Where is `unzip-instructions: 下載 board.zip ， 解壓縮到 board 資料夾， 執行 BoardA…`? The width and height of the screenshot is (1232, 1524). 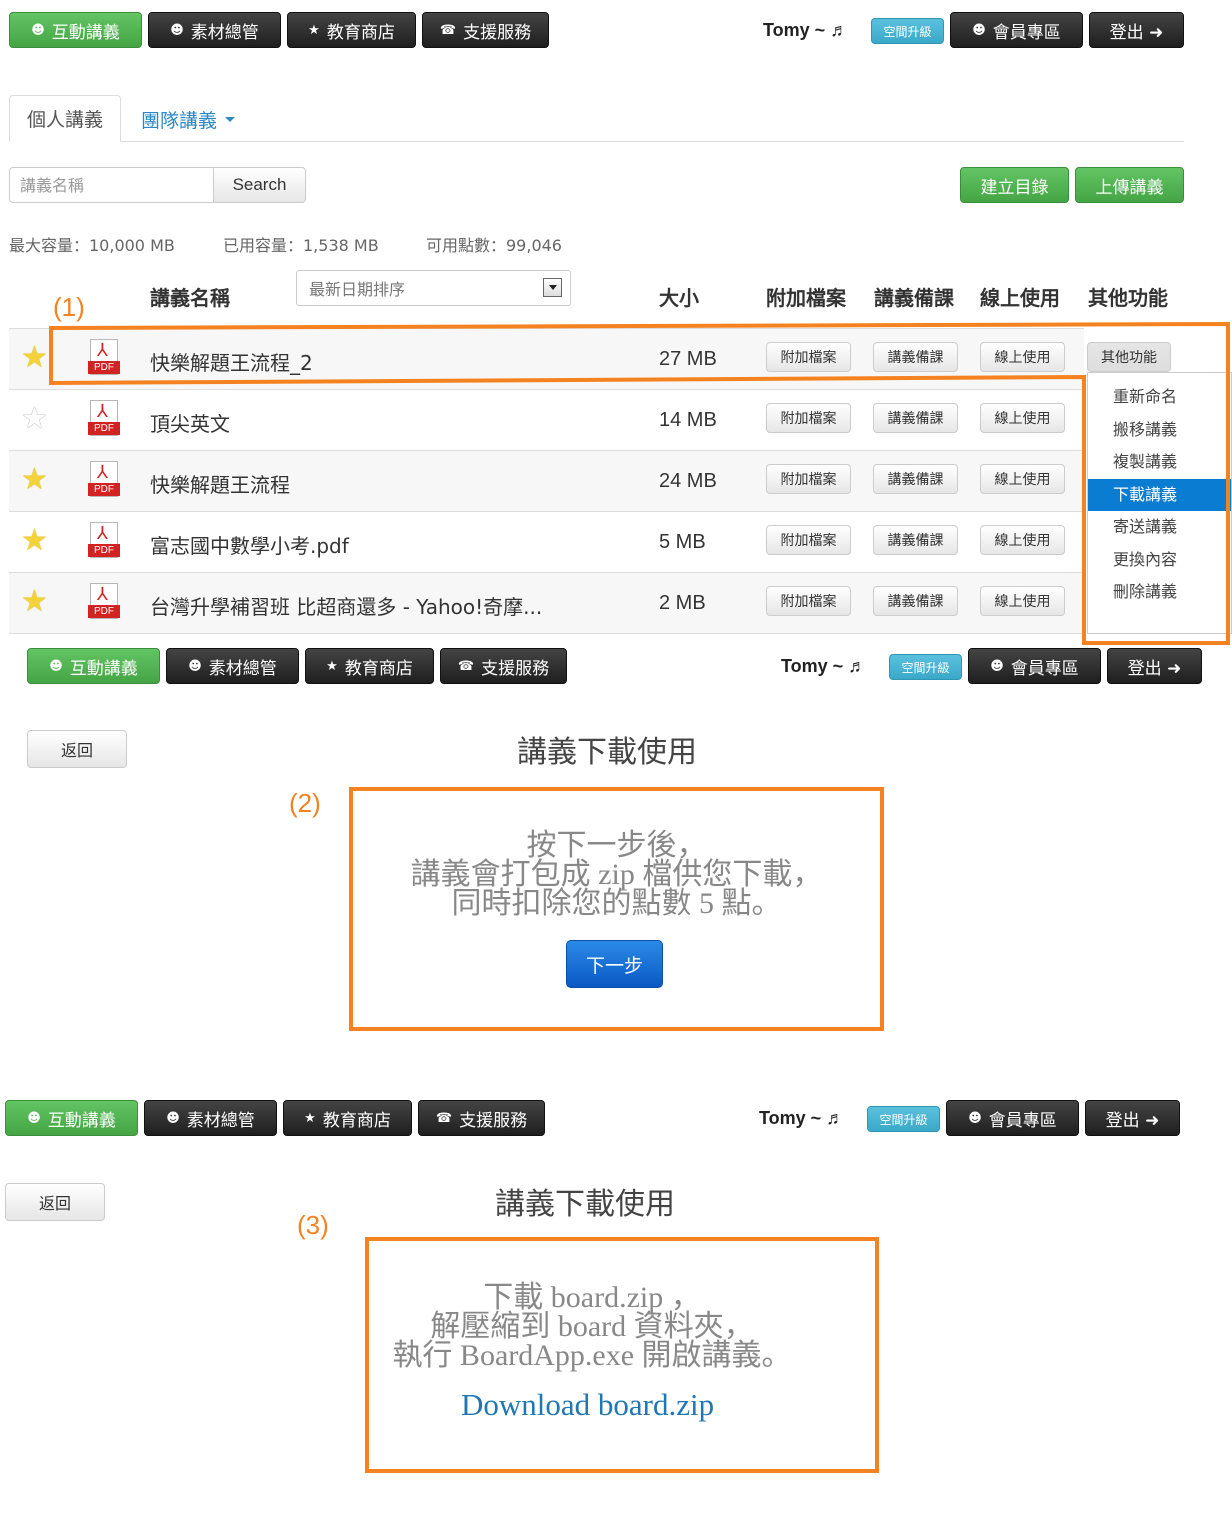 unzip-instructions: 下載 board.zip ， 解壓縮到 board 資料夾， 執行 BoardA… is located at coordinates (592, 1326).